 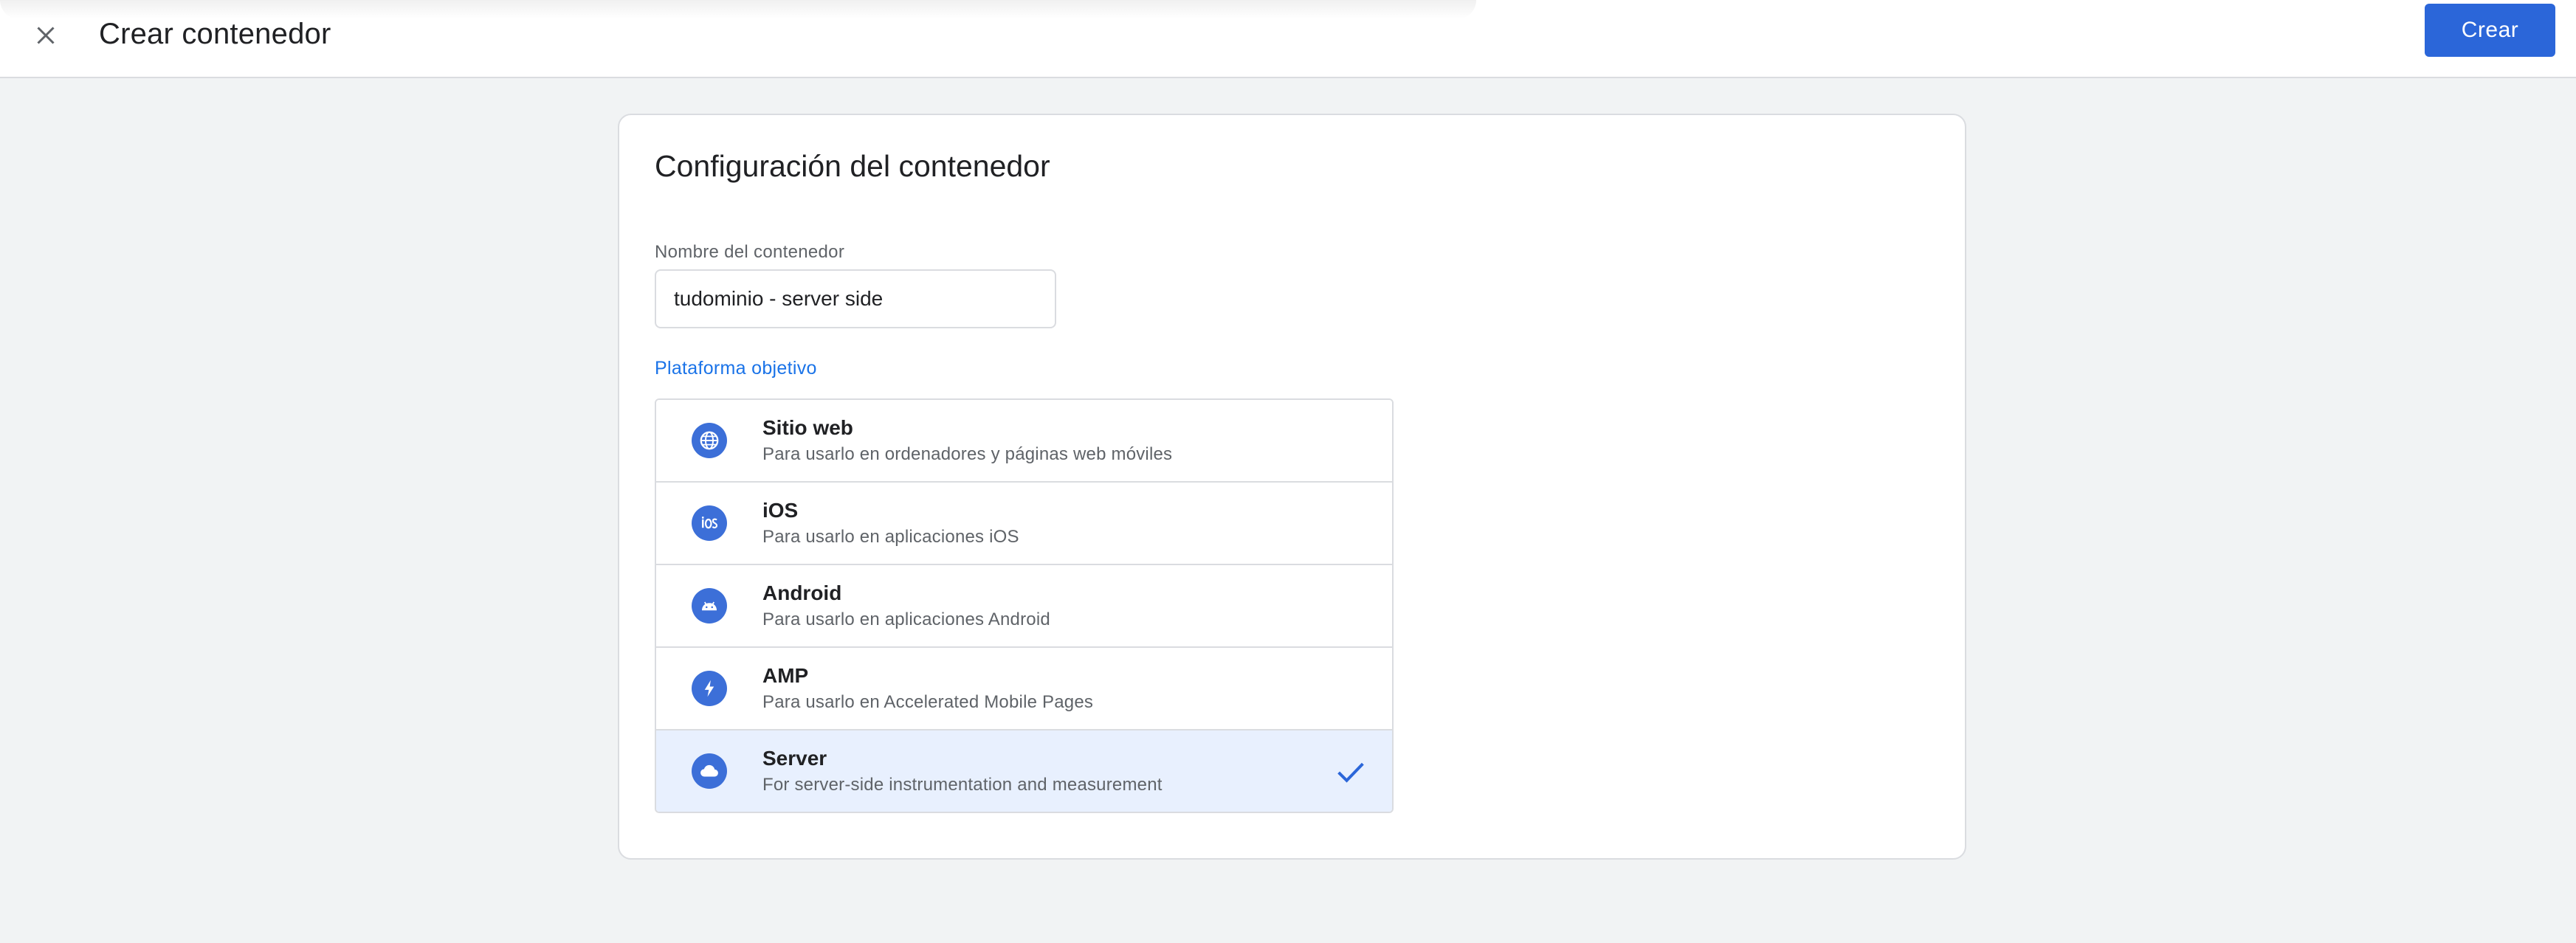 I want to click on top-bar: Crear contenedor Crear, so click(x=1288, y=39).